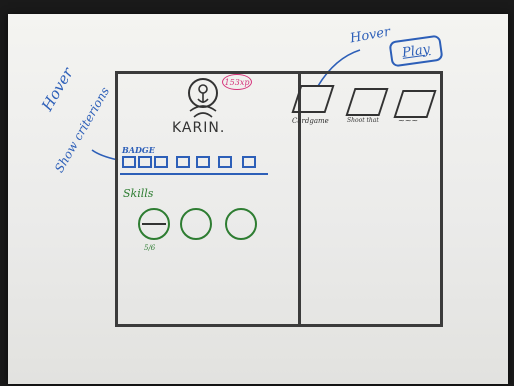 The height and width of the screenshot is (386, 514). What do you see at coordinates (237, 82) in the screenshot?
I see `xp-badge: 153xp` at bounding box center [237, 82].